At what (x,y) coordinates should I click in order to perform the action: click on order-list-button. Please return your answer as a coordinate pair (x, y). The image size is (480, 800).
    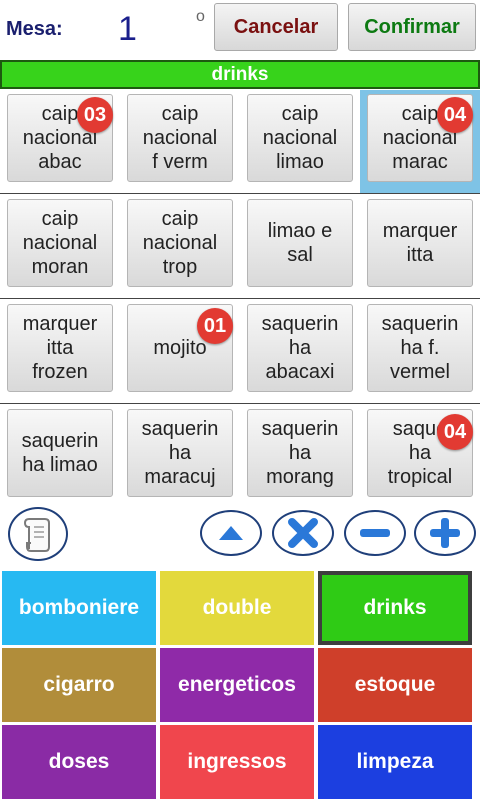
    Looking at the image, I should click on (38, 534).